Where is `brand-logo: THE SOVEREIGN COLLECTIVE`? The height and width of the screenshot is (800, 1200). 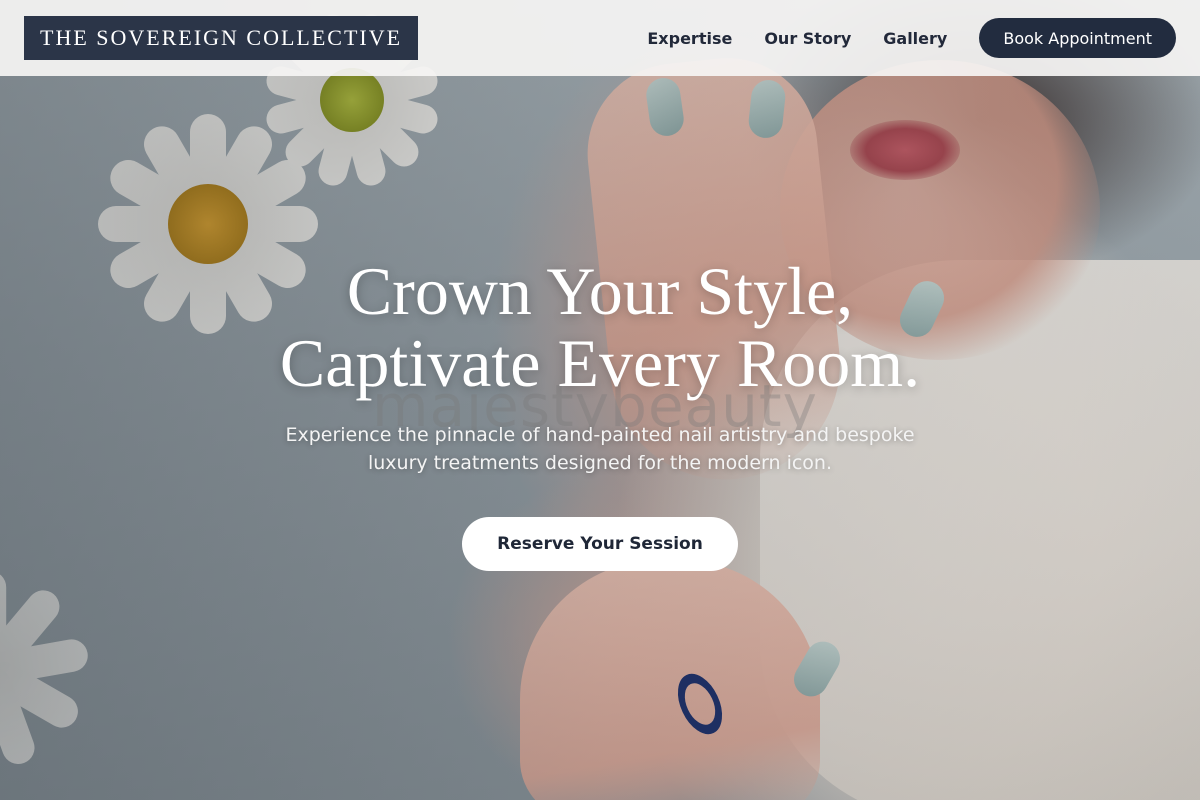
brand-logo: THE SOVEREIGN COLLECTIVE is located at coordinates (221, 38).